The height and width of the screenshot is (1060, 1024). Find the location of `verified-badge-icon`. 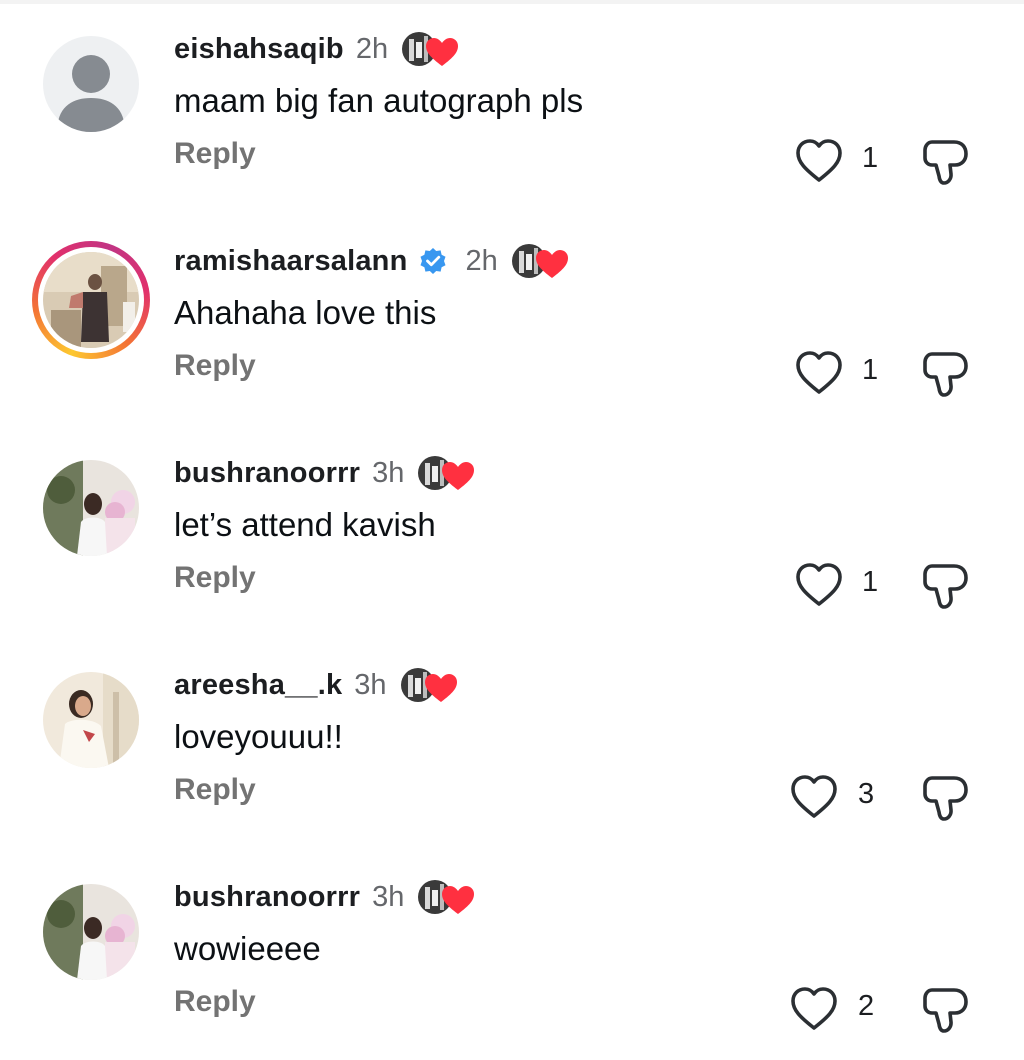

verified-badge-icon is located at coordinates (433, 261).